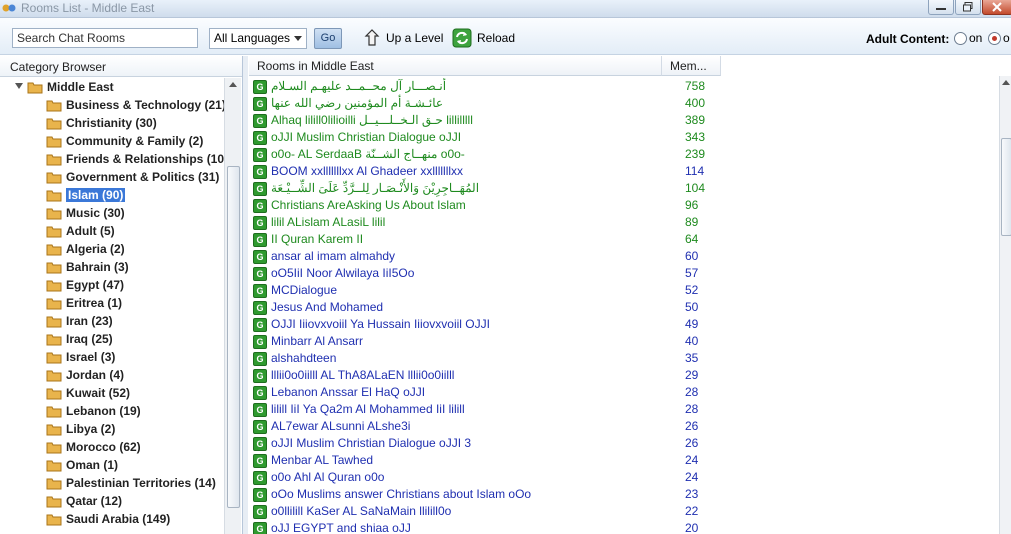 The height and width of the screenshot is (534, 1011). Describe the element at coordinates (80, 231) in the screenshot. I see `category-item: Adult (5)` at that location.